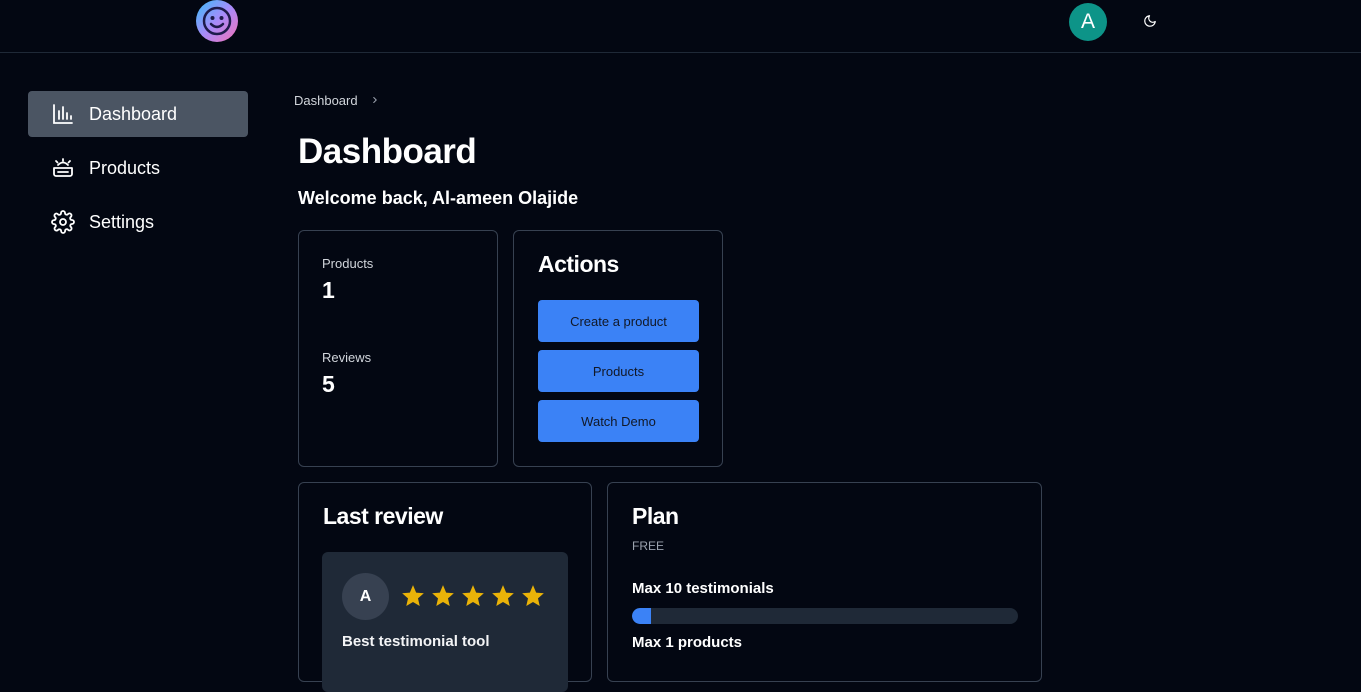 The width and height of the screenshot is (1361, 692). I want to click on stats-card: Products 1 Reviews 5, so click(398, 348).